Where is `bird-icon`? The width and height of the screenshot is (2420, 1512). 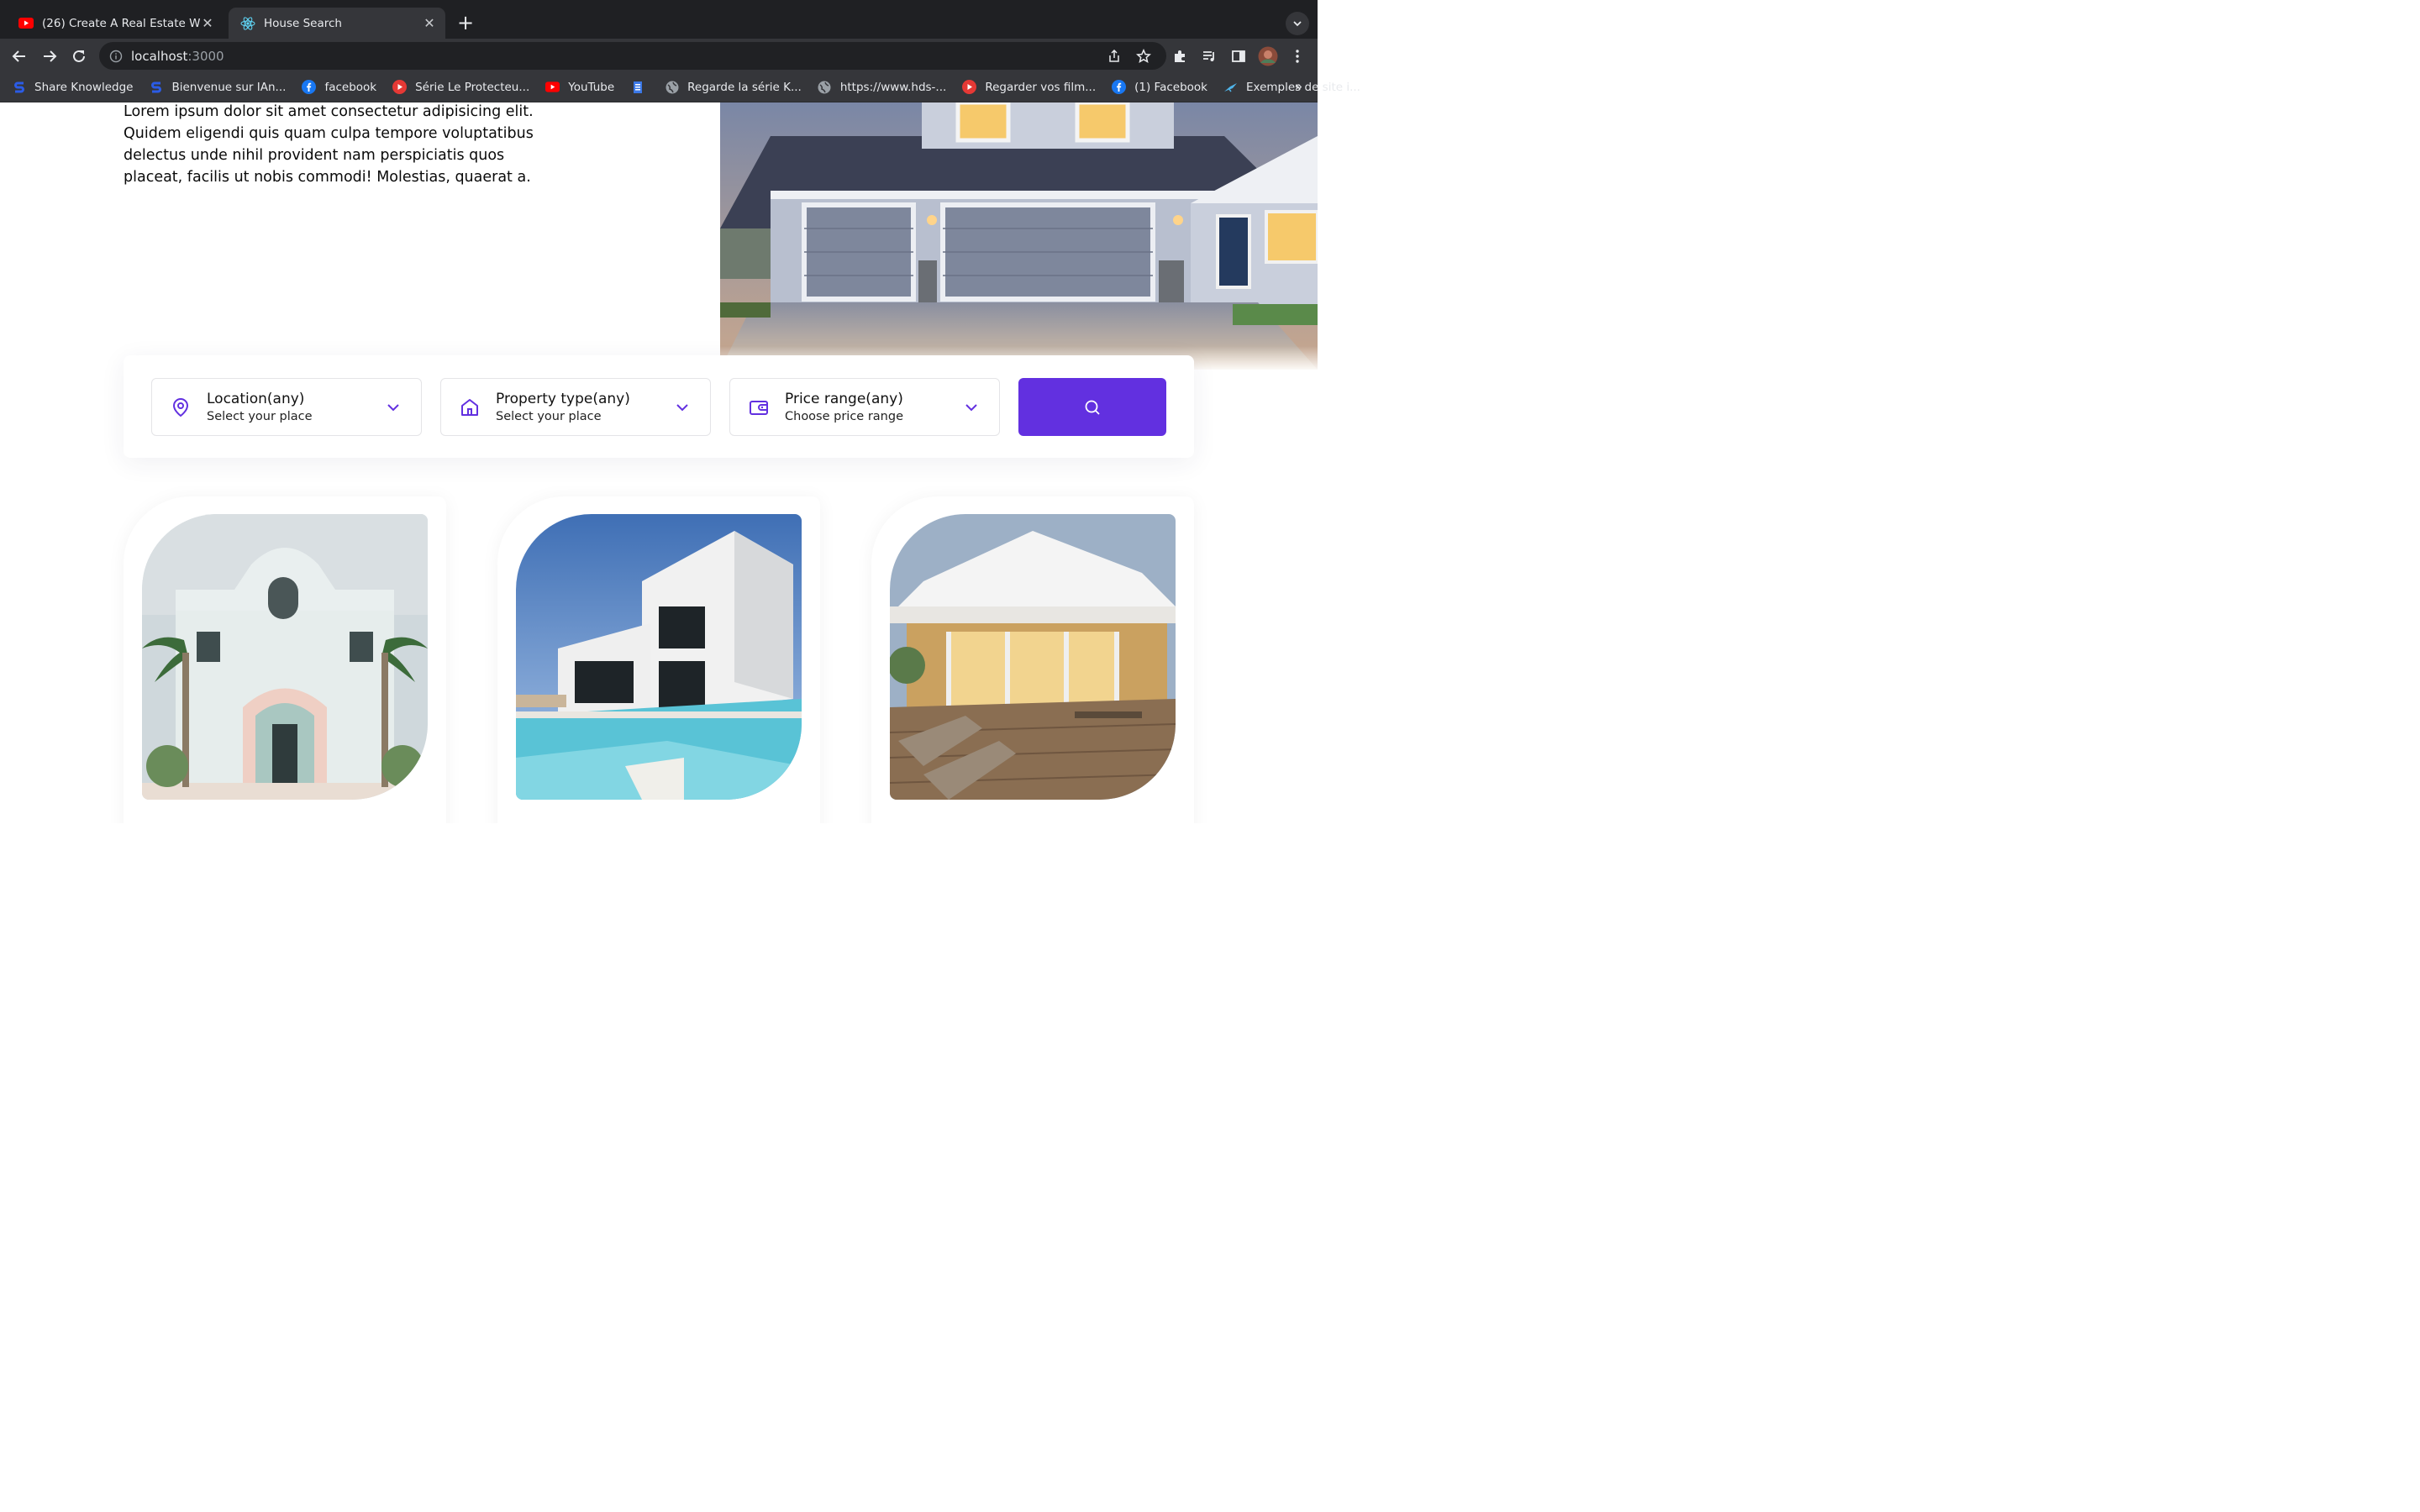 bird-icon is located at coordinates (1230, 87).